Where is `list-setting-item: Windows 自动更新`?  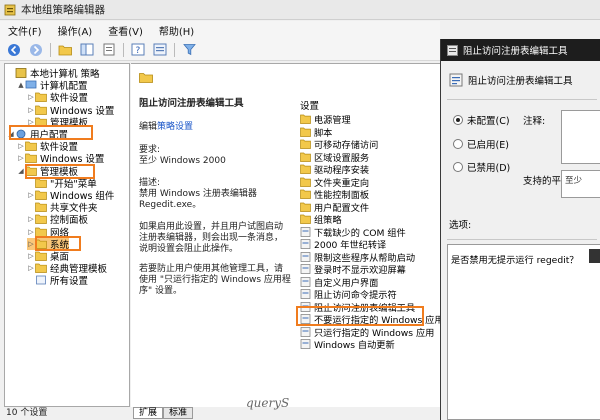
list-setting-item: Windows 自动更新 is located at coordinates (347, 344).